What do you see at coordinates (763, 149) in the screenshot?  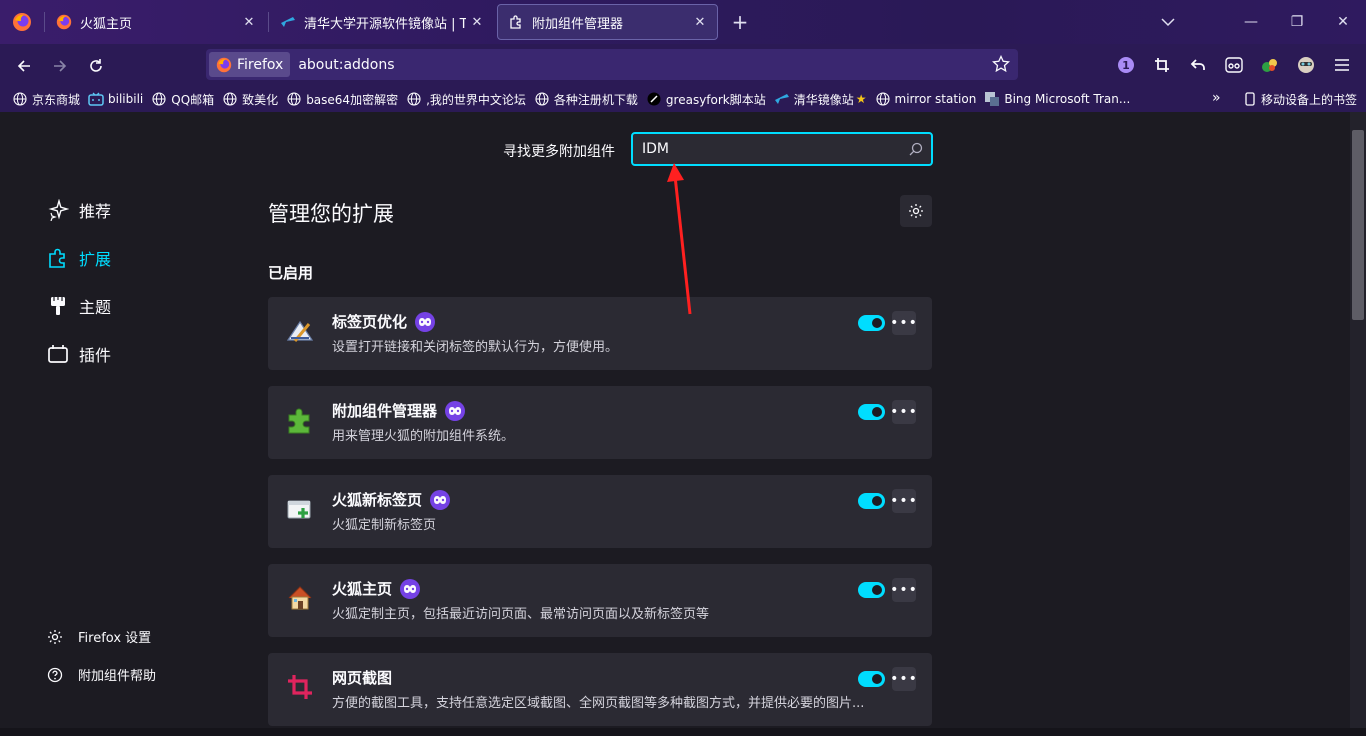 I see `addon-search-input` at bounding box center [763, 149].